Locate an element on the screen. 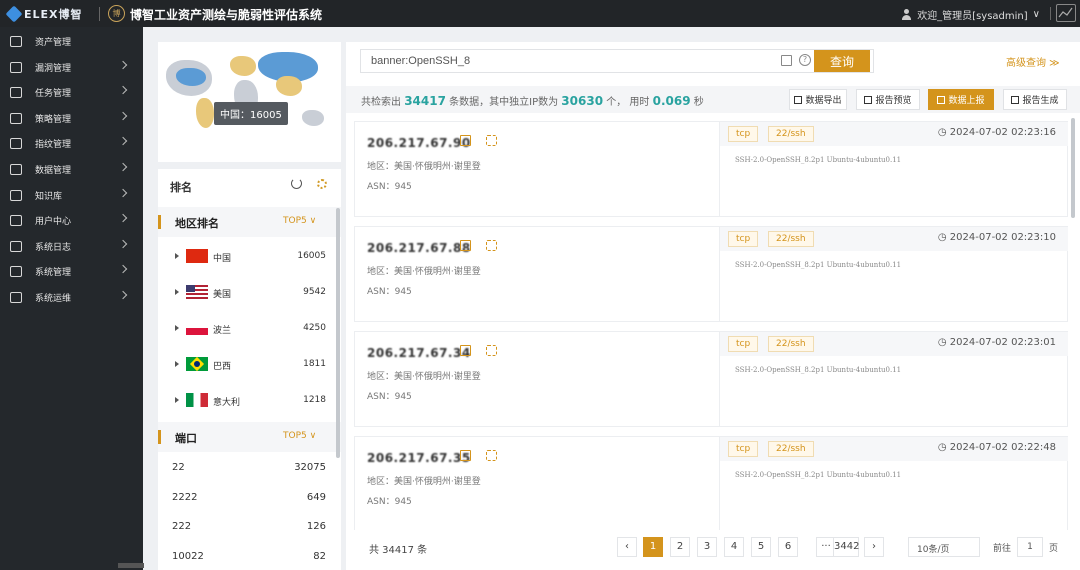  port-ranking-header: 端口 TOP5 ∨ is located at coordinates (249, 437).